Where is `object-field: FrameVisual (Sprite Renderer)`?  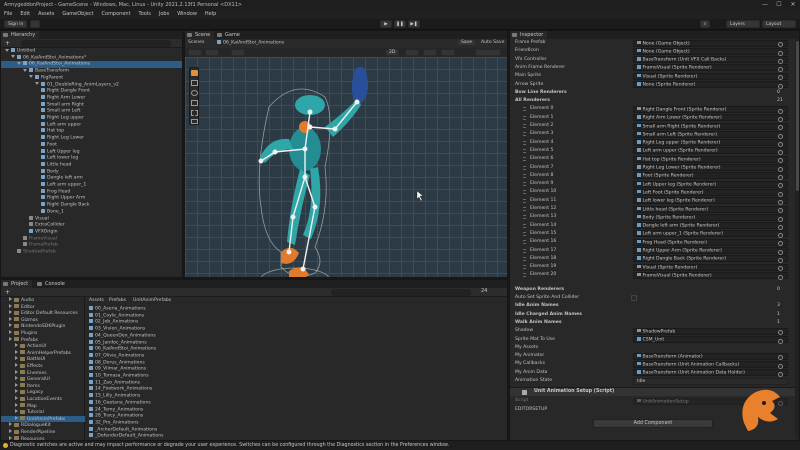
object-field: FrameVisual (Sprite Renderer) is located at coordinates (710, 68).